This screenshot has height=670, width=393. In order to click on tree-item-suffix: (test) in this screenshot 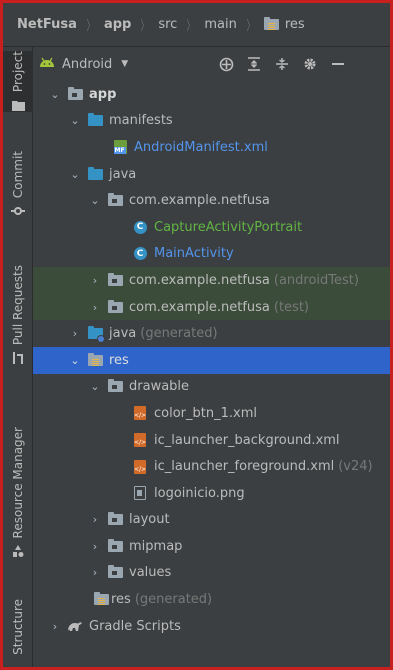, I will do `click(291, 307)`.